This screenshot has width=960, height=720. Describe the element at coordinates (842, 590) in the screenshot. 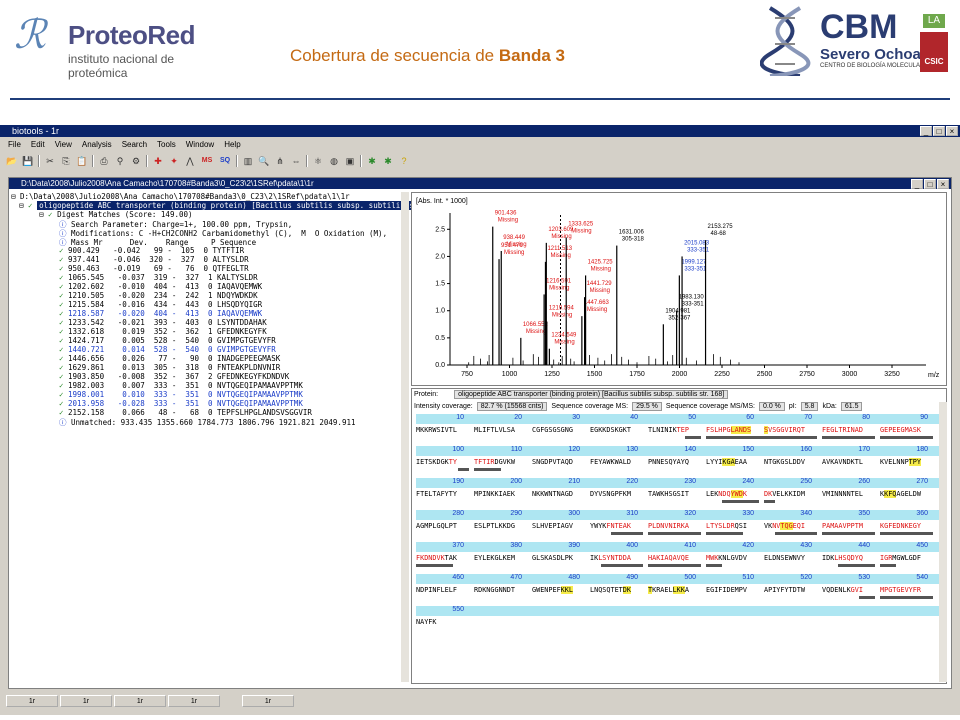

I see `sequence-chunk: VQDENLKGVI` at that location.